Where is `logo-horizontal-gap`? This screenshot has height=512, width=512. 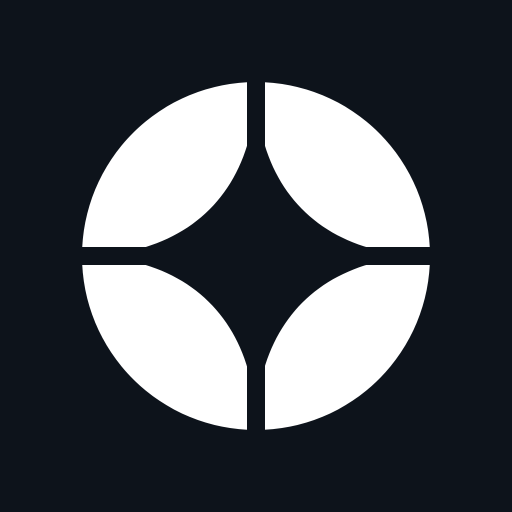 logo-horizontal-gap is located at coordinates (256, 256).